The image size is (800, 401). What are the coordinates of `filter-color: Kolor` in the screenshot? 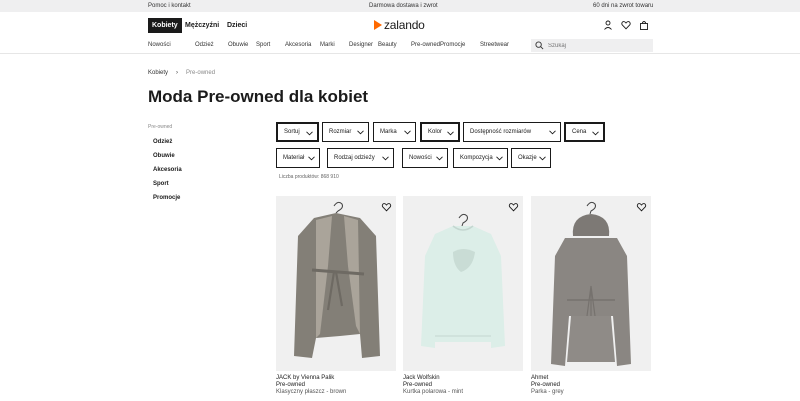 It's located at (440, 132).